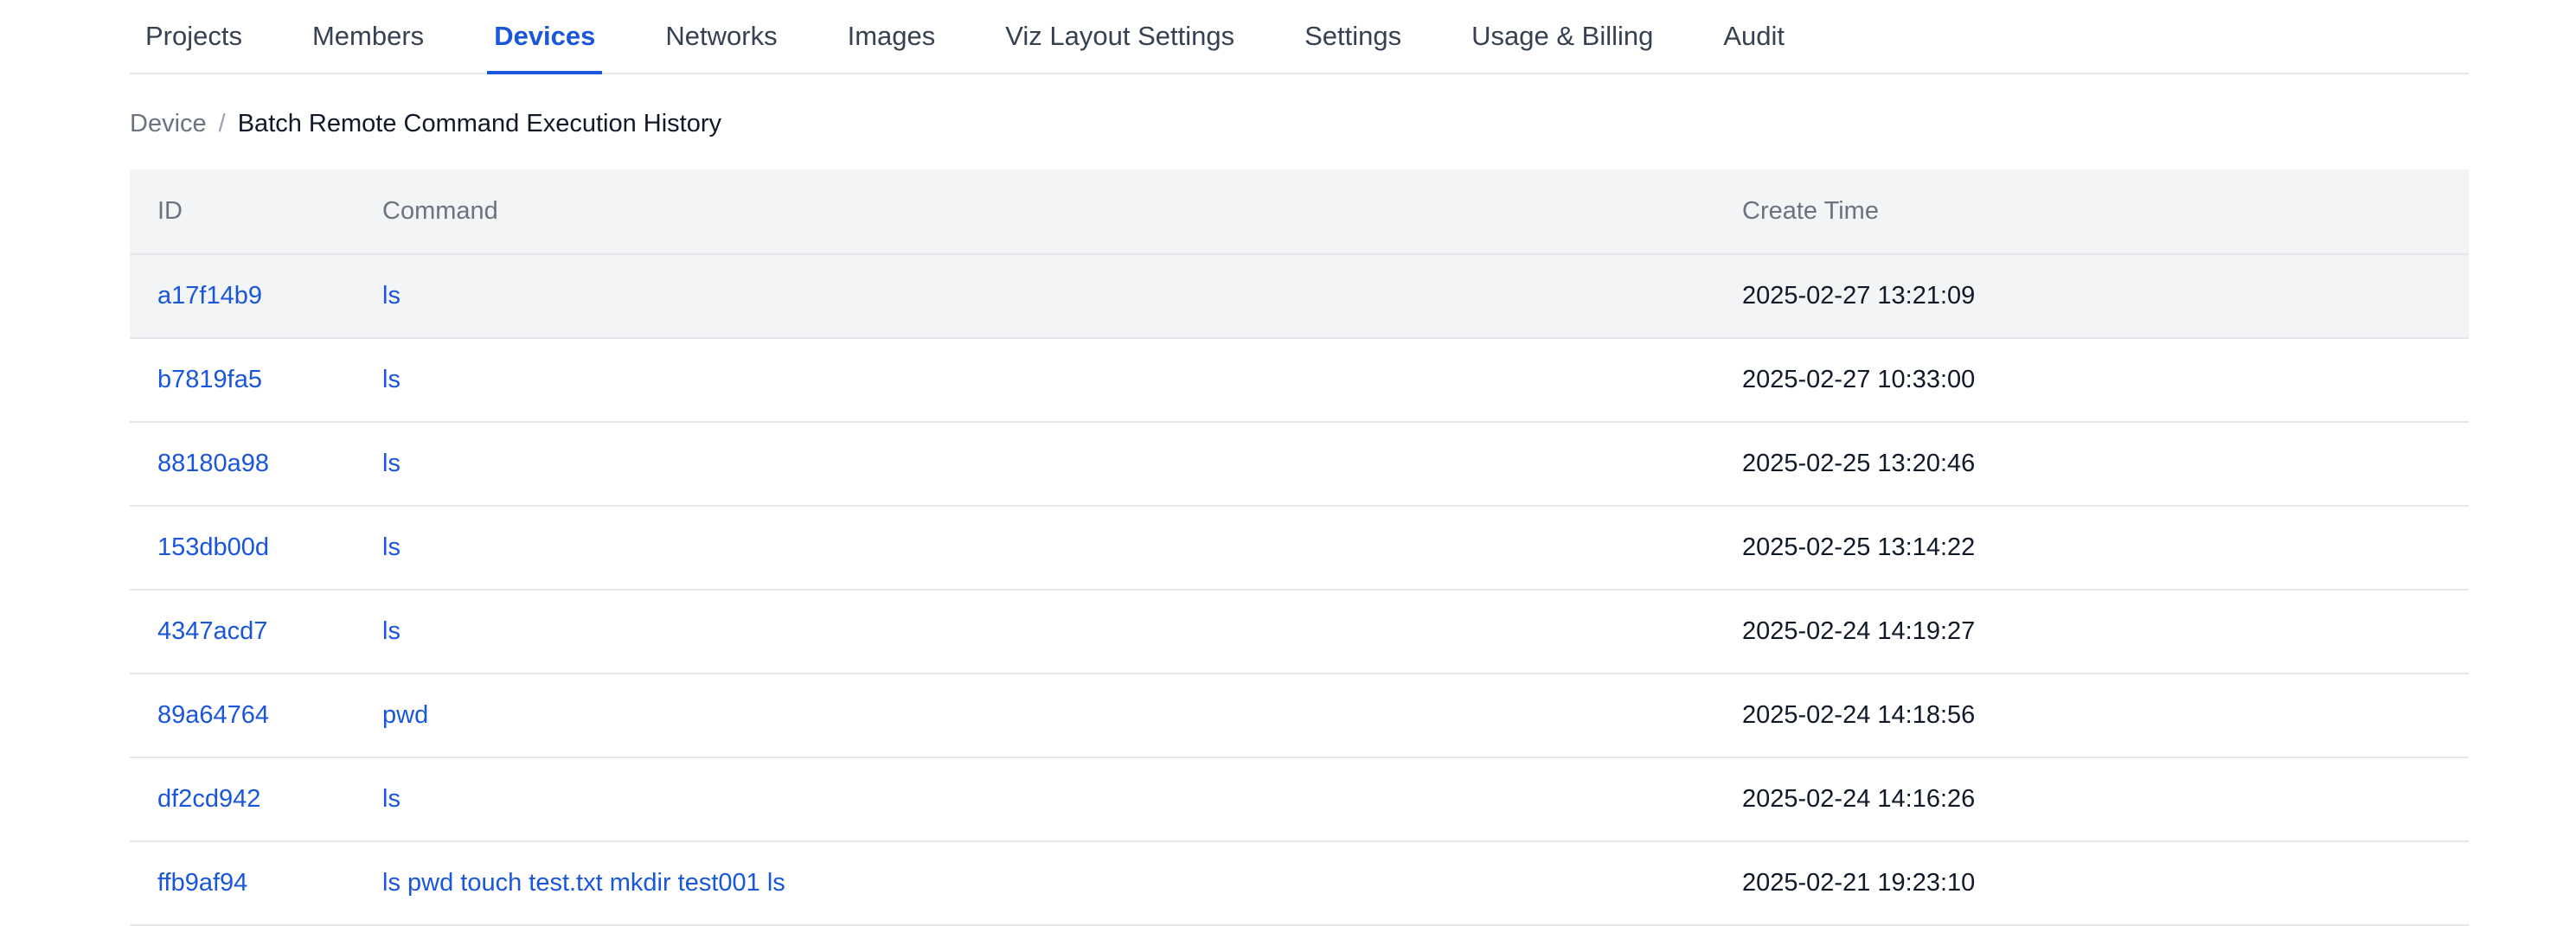 The height and width of the screenshot is (926, 2576). I want to click on table-row: 4347acd7 ls 2025-02-24 14:19:27, so click(1299, 632).